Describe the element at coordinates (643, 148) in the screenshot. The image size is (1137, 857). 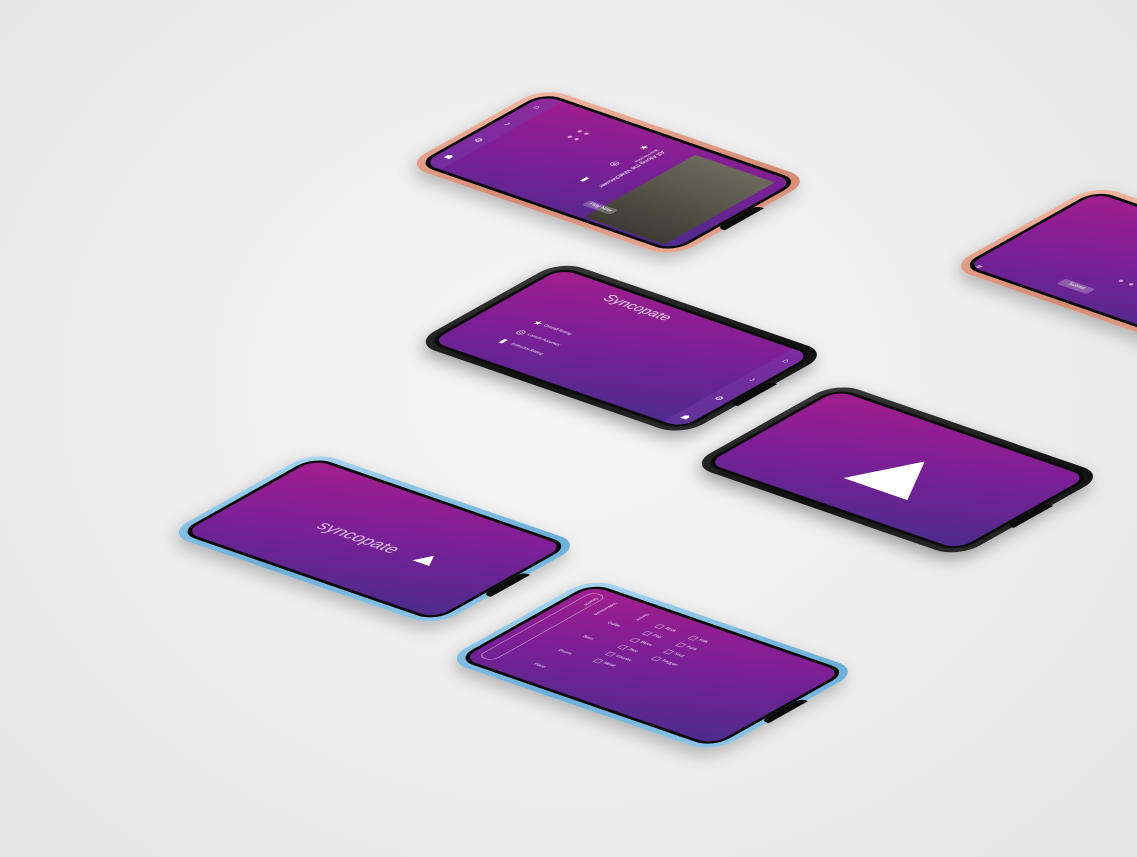
I see `star-icon: ★` at that location.